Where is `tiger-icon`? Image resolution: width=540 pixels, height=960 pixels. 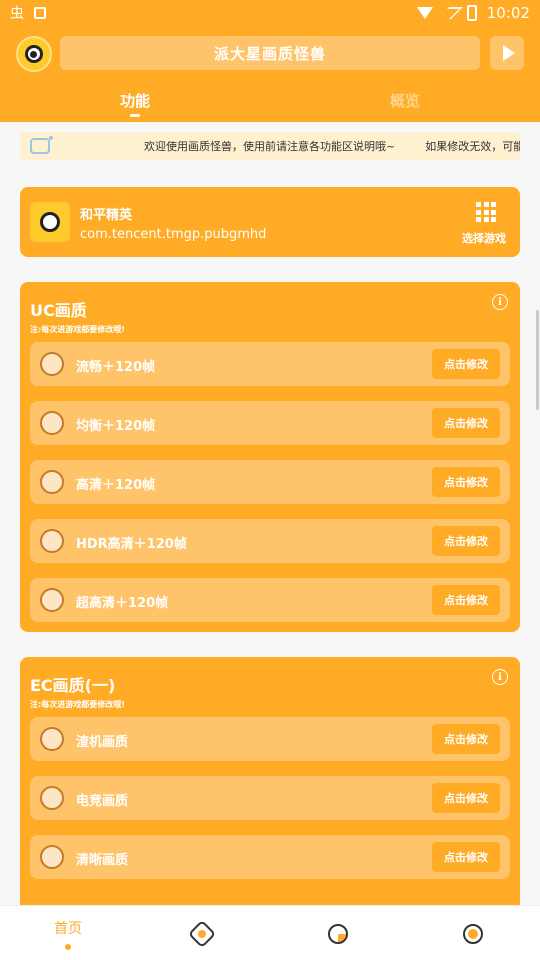 tiger-icon is located at coordinates (52, 482).